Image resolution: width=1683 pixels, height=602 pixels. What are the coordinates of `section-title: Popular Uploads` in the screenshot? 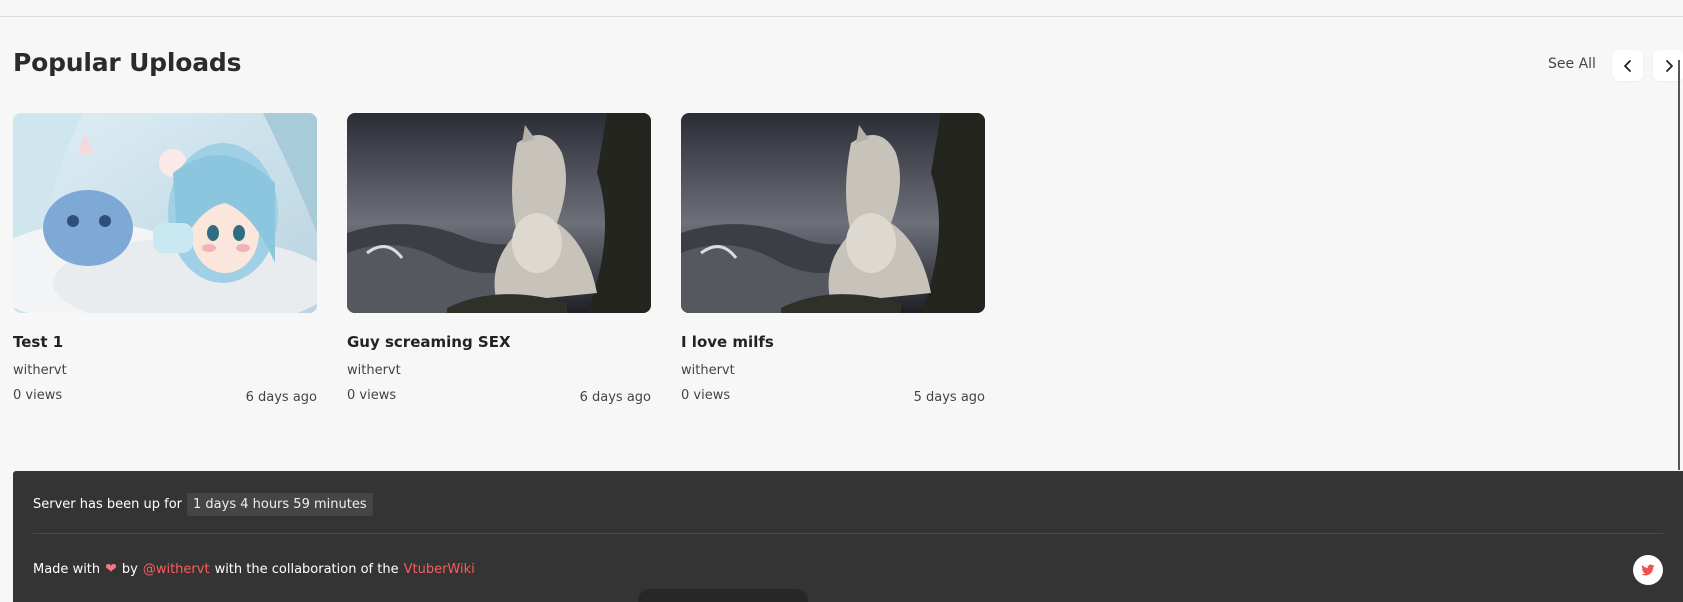 It's located at (127, 62).